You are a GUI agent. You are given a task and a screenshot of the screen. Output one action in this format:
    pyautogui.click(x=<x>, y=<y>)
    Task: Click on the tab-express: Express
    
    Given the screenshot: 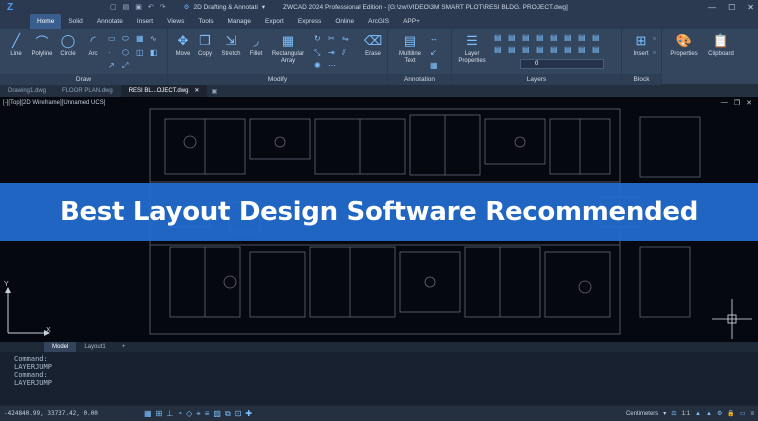 What is the action you would take?
    pyautogui.click(x=309, y=21)
    